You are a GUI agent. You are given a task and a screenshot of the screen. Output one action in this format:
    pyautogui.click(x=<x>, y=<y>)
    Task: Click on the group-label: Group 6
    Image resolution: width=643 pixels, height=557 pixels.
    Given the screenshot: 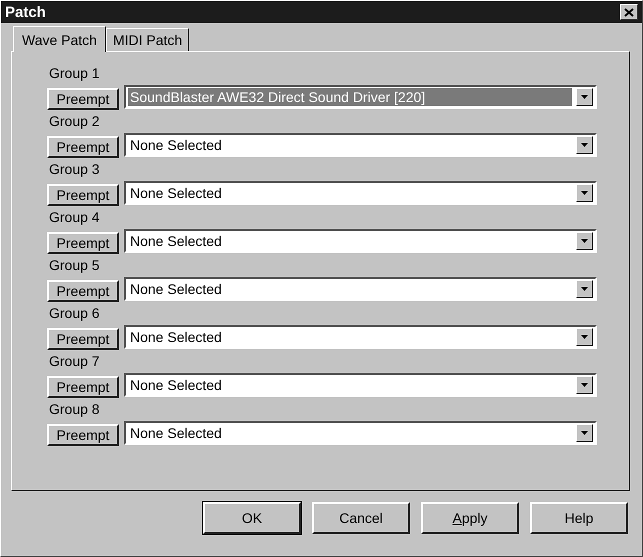 What is the action you would take?
    pyautogui.click(x=74, y=313)
    